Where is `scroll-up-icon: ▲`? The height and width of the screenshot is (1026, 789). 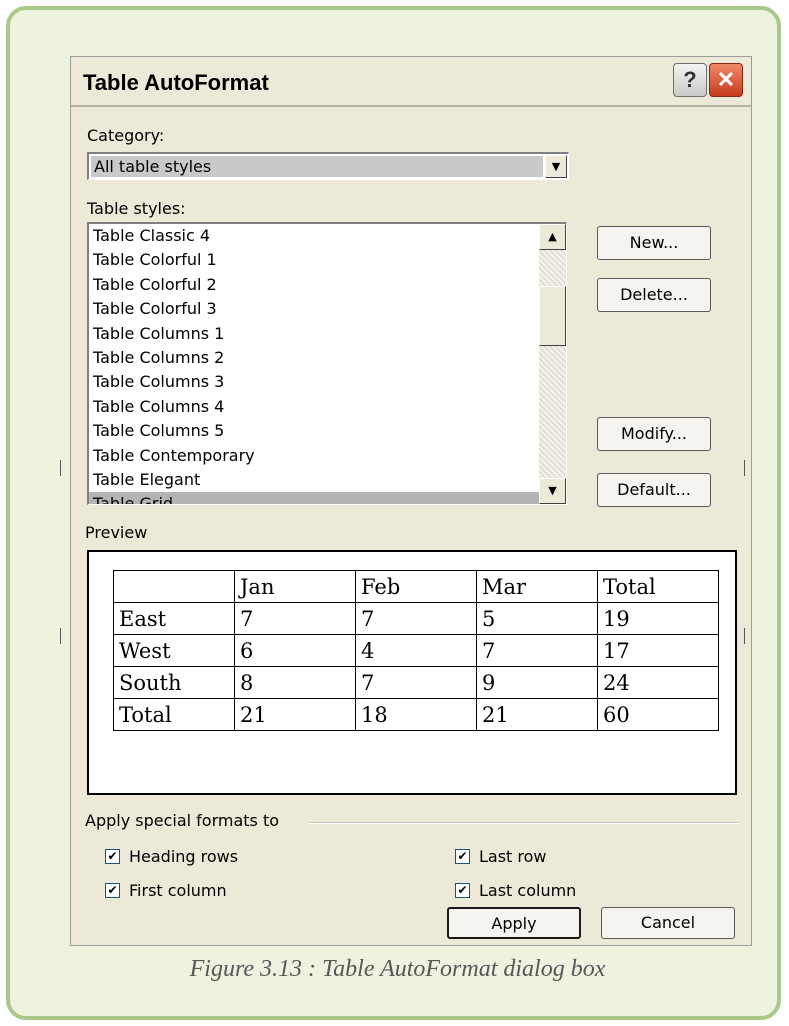 scroll-up-icon: ▲ is located at coordinates (552, 236).